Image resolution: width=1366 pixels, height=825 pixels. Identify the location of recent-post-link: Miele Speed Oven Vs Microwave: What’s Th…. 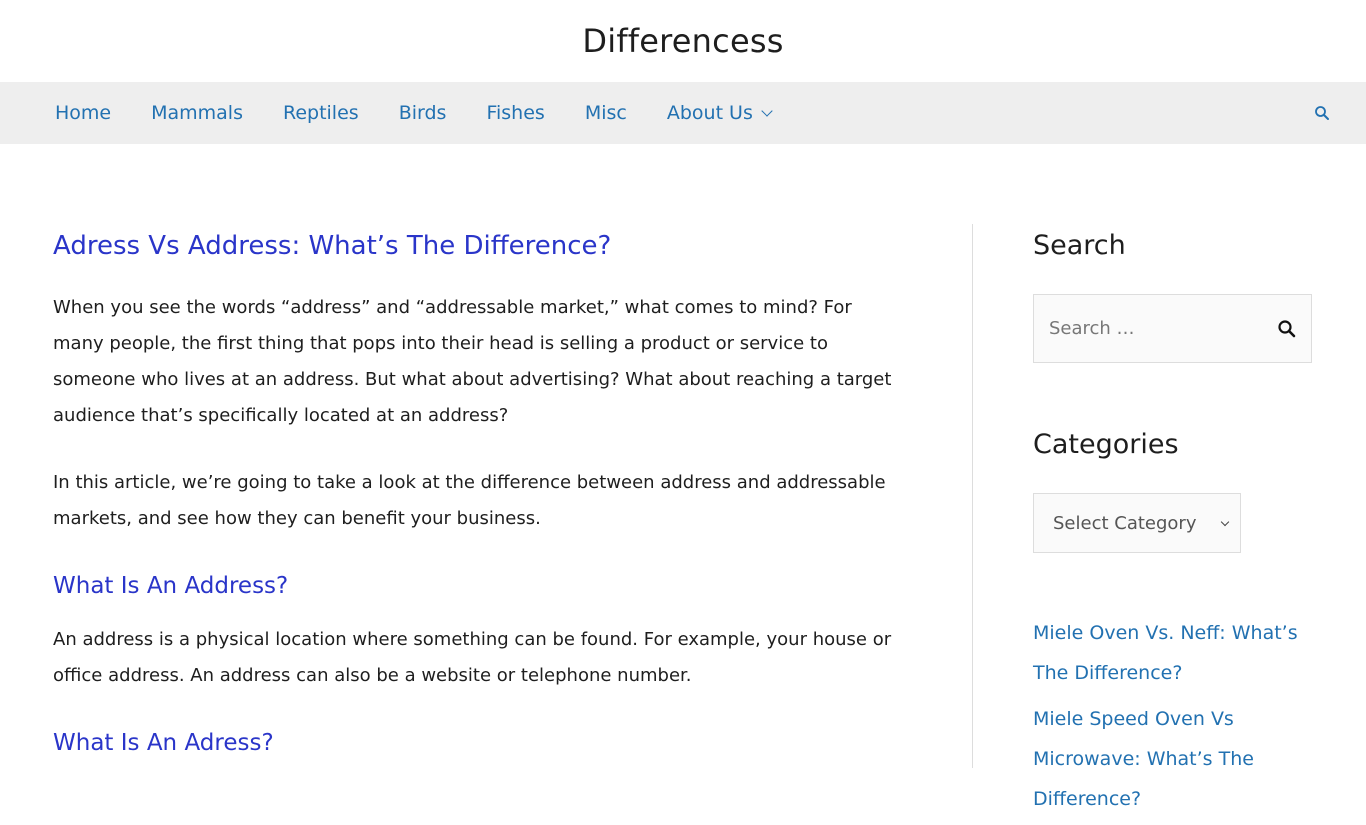
(1178, 759).